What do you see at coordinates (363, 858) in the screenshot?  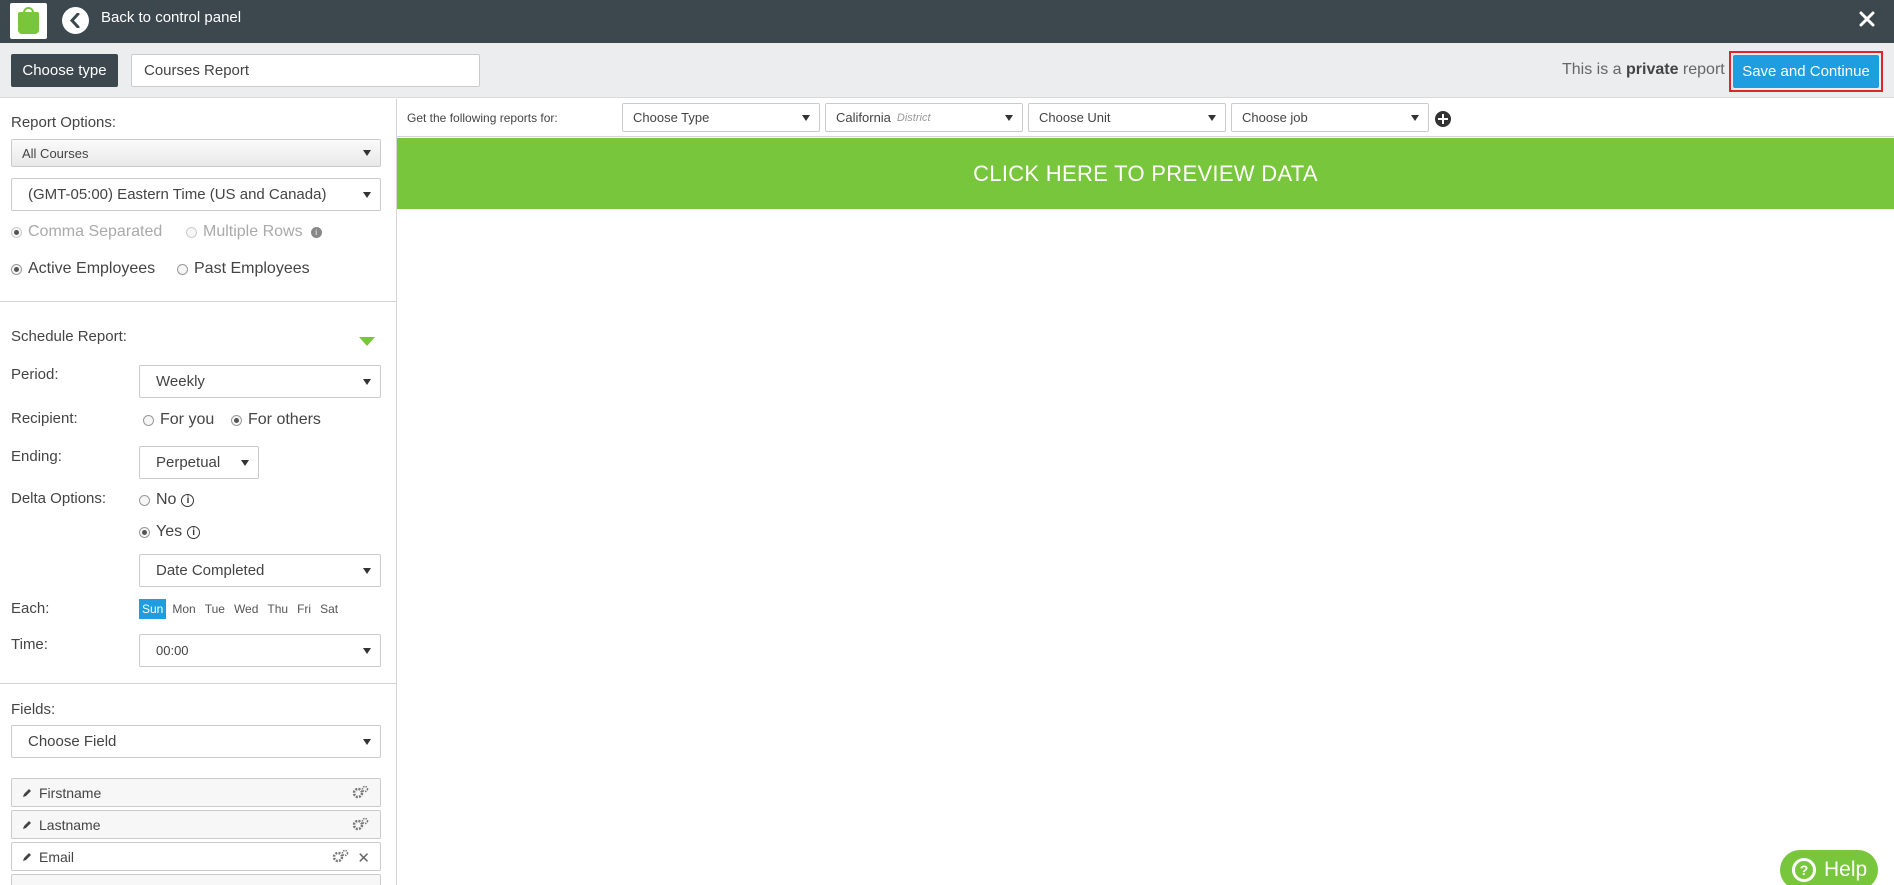 I see `remove-icon: ✕` at bounding box center [363, 858].